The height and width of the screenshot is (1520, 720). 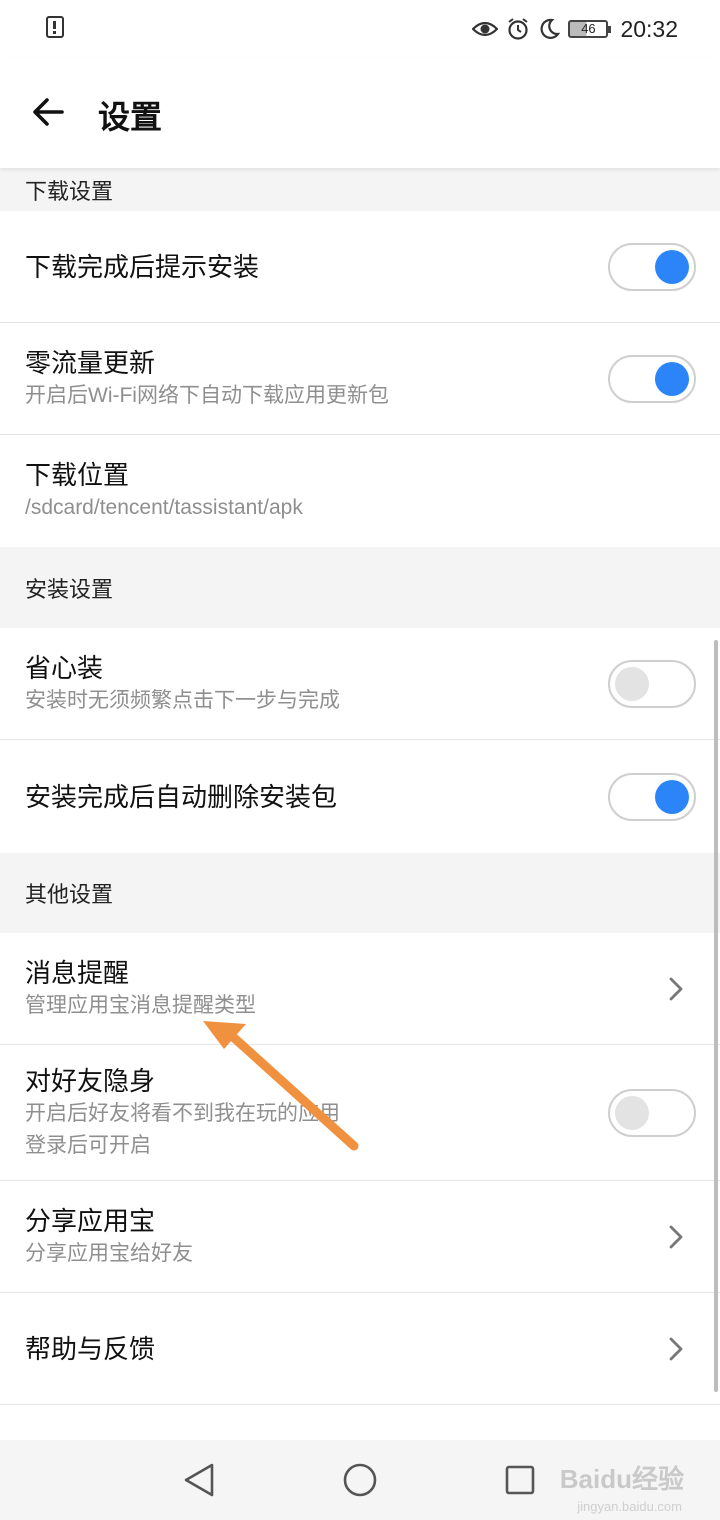 What do you see at coordinates (360, 989) in the screenshot?
I see `setting-message-reminder: 消息提醒 管理应用宝消息提醒类型` at bounding box center [360, 989].